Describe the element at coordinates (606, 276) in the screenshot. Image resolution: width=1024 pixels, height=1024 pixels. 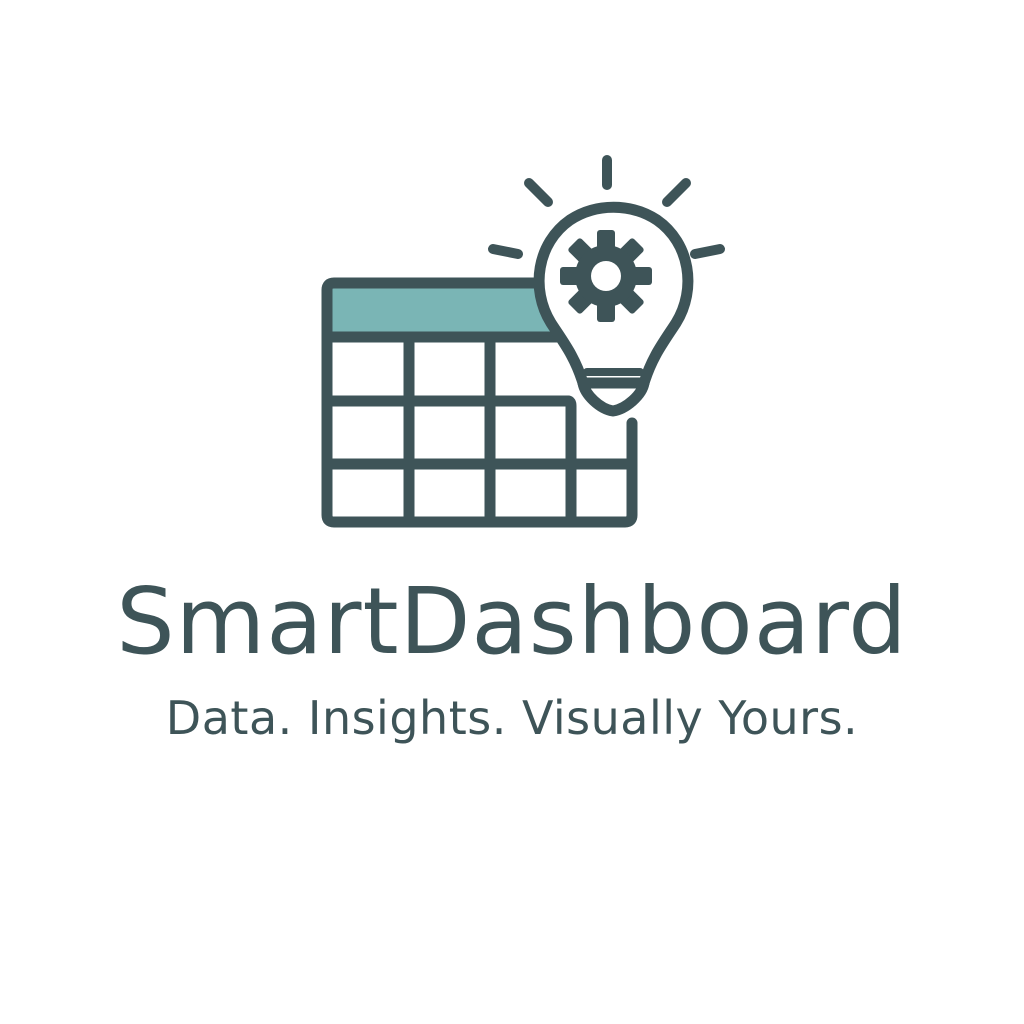
I see `gear-icon` at that location.